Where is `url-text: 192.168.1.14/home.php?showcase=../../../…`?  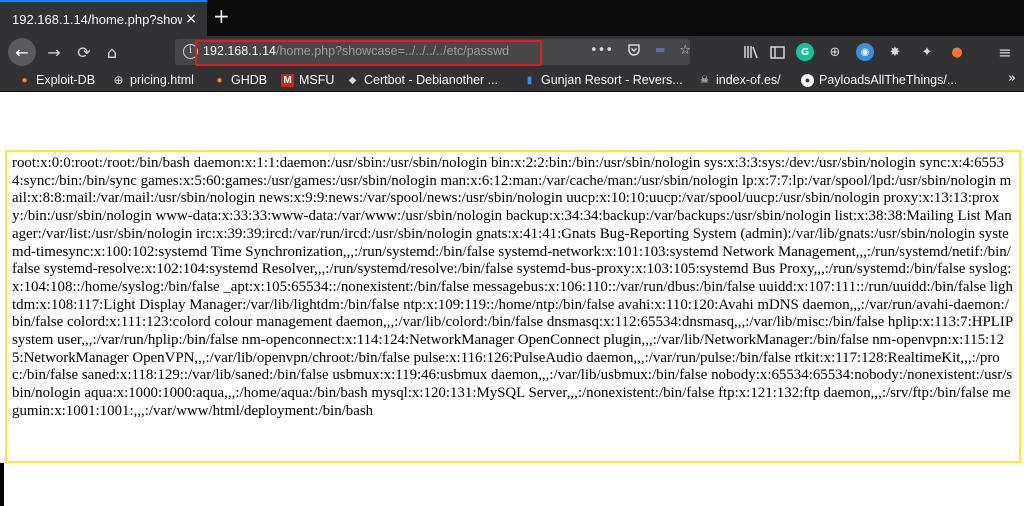
url-text: 192.168.1.14/home.php?showcase=../../../… is located at coordinates (356, 51).